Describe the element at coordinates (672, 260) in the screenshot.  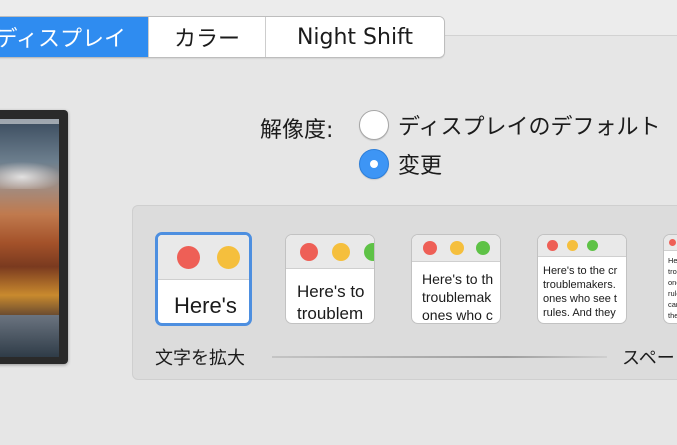
I see `preview-text-line: Here` at that location.